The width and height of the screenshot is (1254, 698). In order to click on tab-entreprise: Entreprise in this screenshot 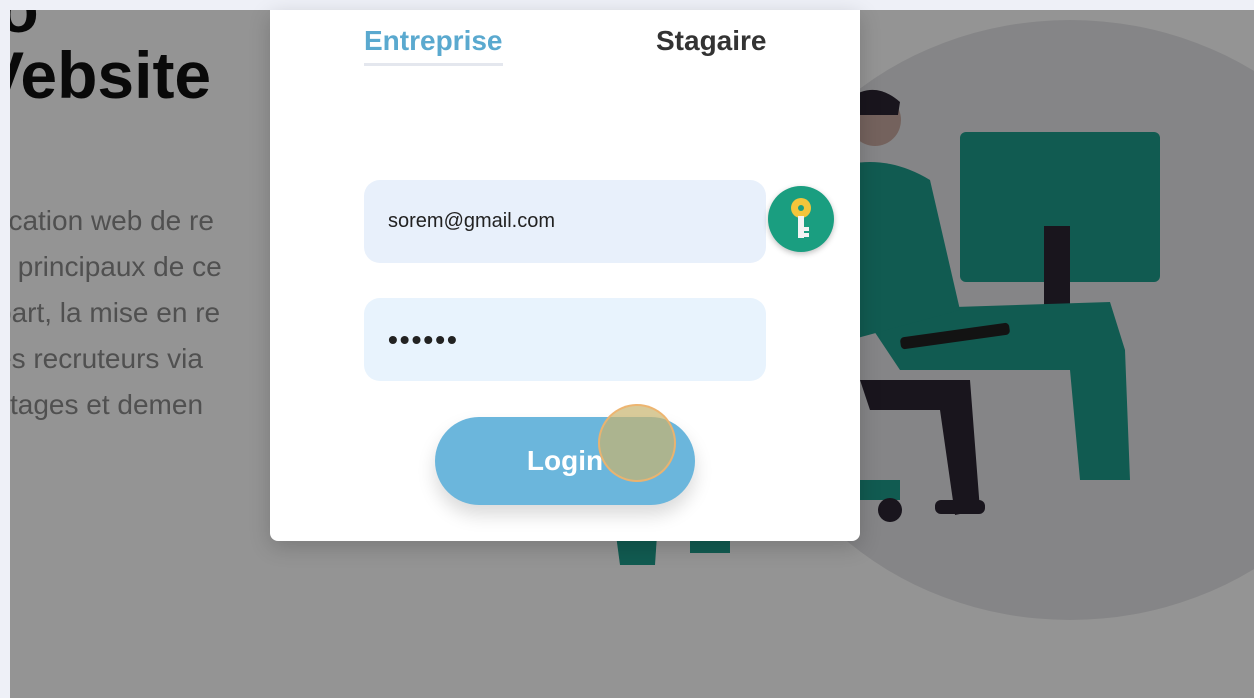, I will do `click(433, 45)`.